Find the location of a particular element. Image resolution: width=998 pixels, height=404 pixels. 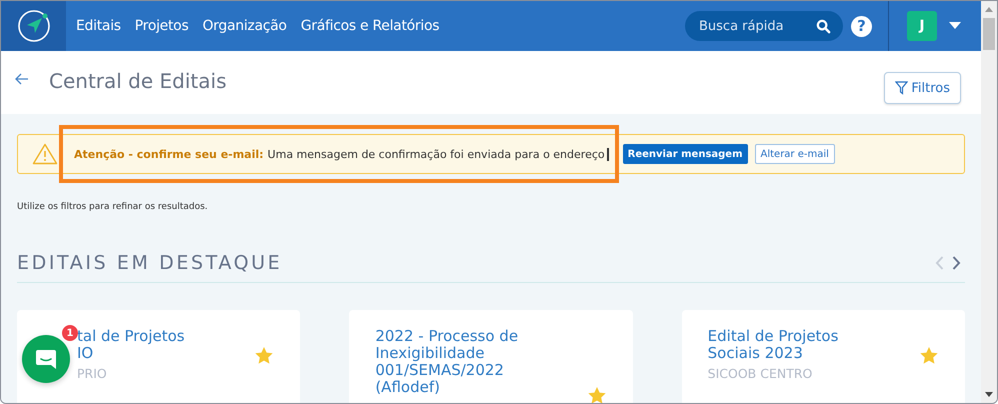

page-title: Central de Editais is located at coordinates (137, 81).